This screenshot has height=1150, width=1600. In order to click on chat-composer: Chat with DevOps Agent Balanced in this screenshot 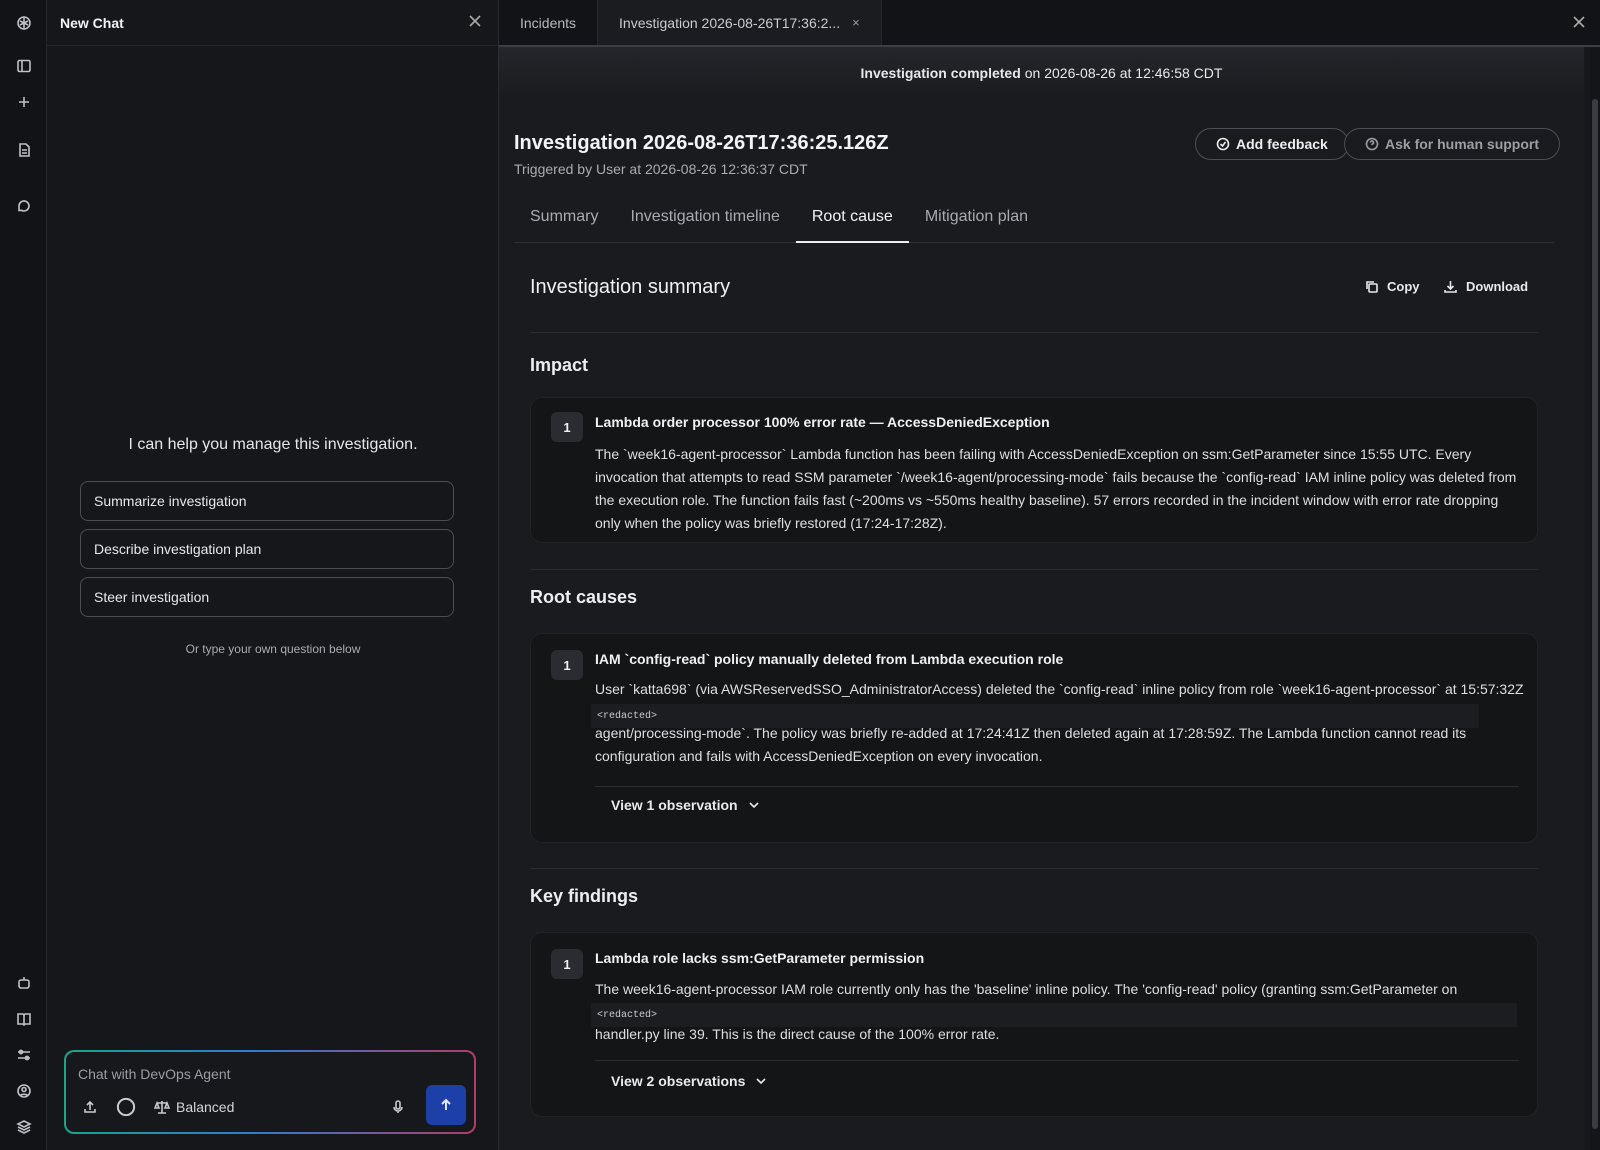, I will do `click(270, 1092)`.